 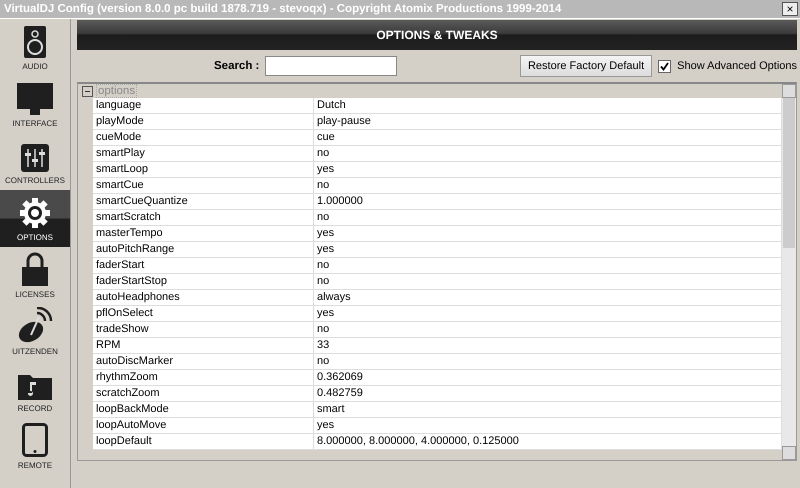 I want to click on table-cell: autoHeadphones, so click(x=203, y=298).